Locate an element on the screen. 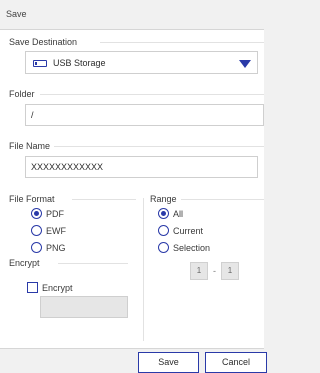  save-button: Save is located at coordinates (168, 362).